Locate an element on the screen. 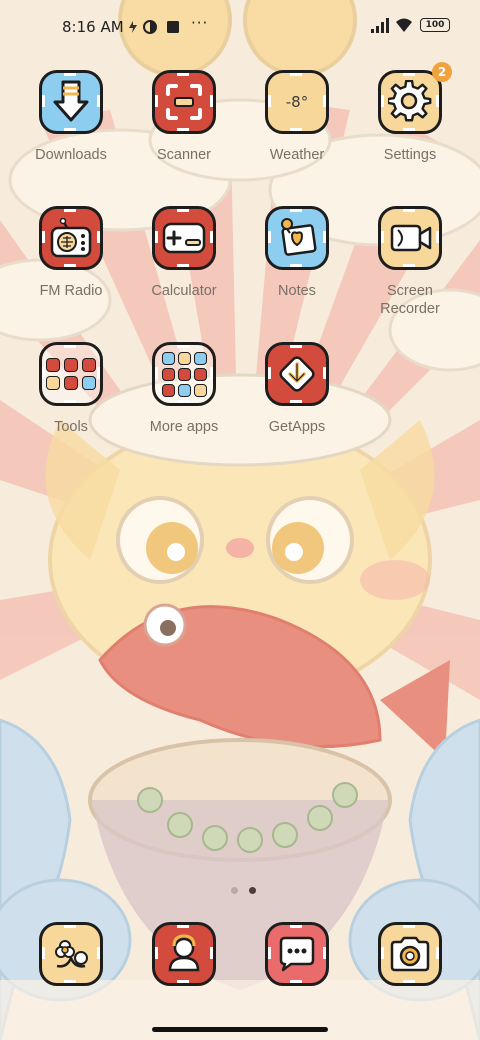  camera-tile is located at coordinates (410, 954).